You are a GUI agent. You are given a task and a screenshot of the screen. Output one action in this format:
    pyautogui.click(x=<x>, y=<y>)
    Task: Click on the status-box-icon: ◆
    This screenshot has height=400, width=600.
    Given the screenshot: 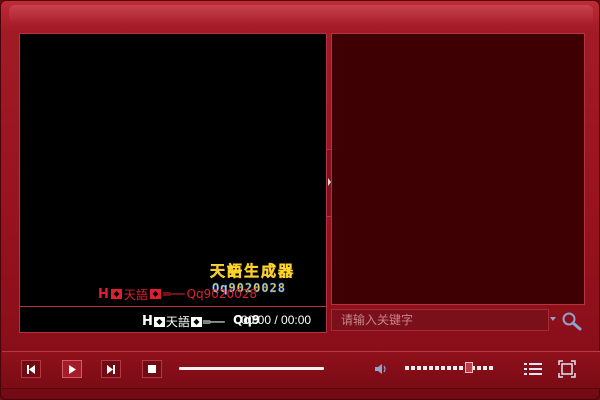 What is the action you would take?
    pyautogui.click(x=159, y=321)
    